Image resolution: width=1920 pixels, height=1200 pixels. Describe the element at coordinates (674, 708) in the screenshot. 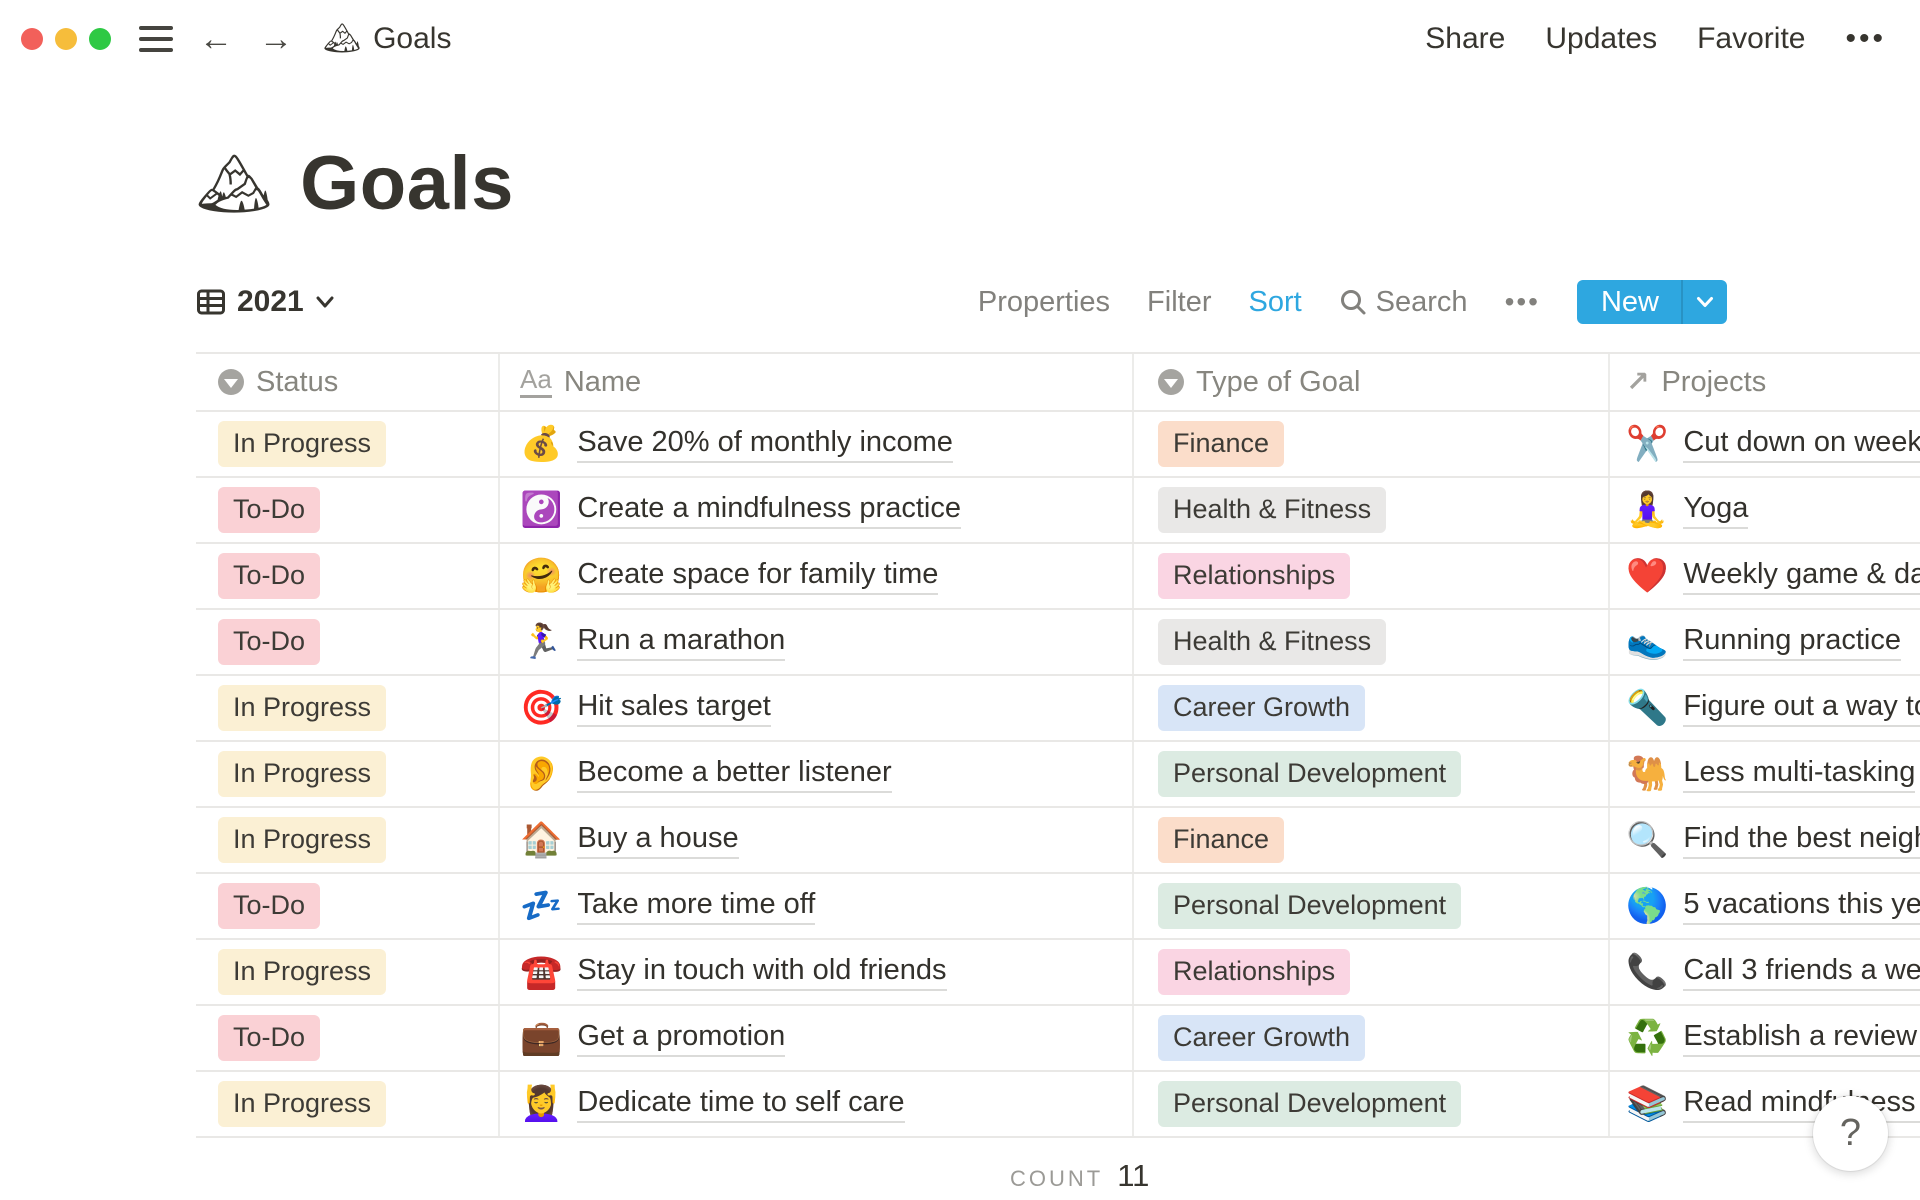

I see `goal-page-link: Hit sales target` at that location.